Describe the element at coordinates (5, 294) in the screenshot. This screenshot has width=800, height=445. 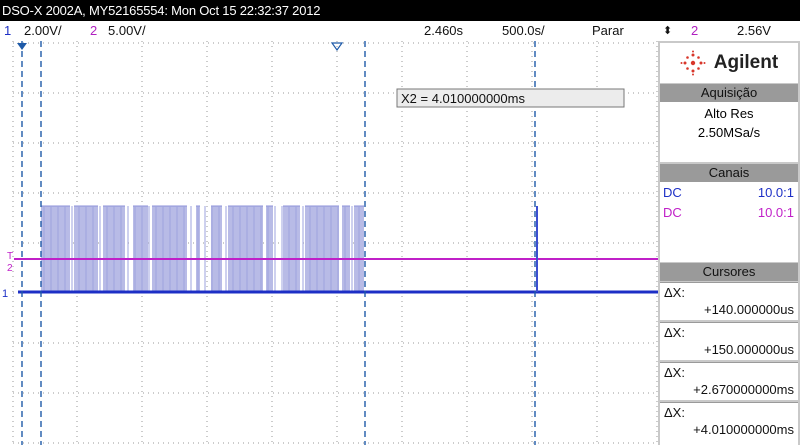
I see `ch1-ground-marker: 1` at that location.